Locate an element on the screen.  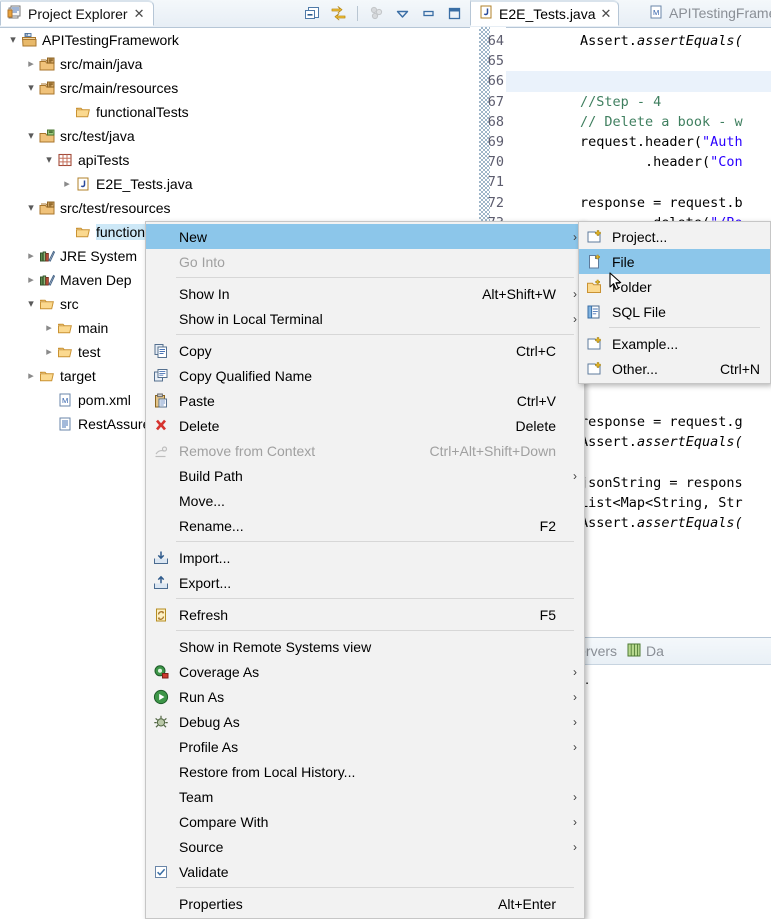
tree-item: ▾ apiTests is located at coordinates (235, 160).